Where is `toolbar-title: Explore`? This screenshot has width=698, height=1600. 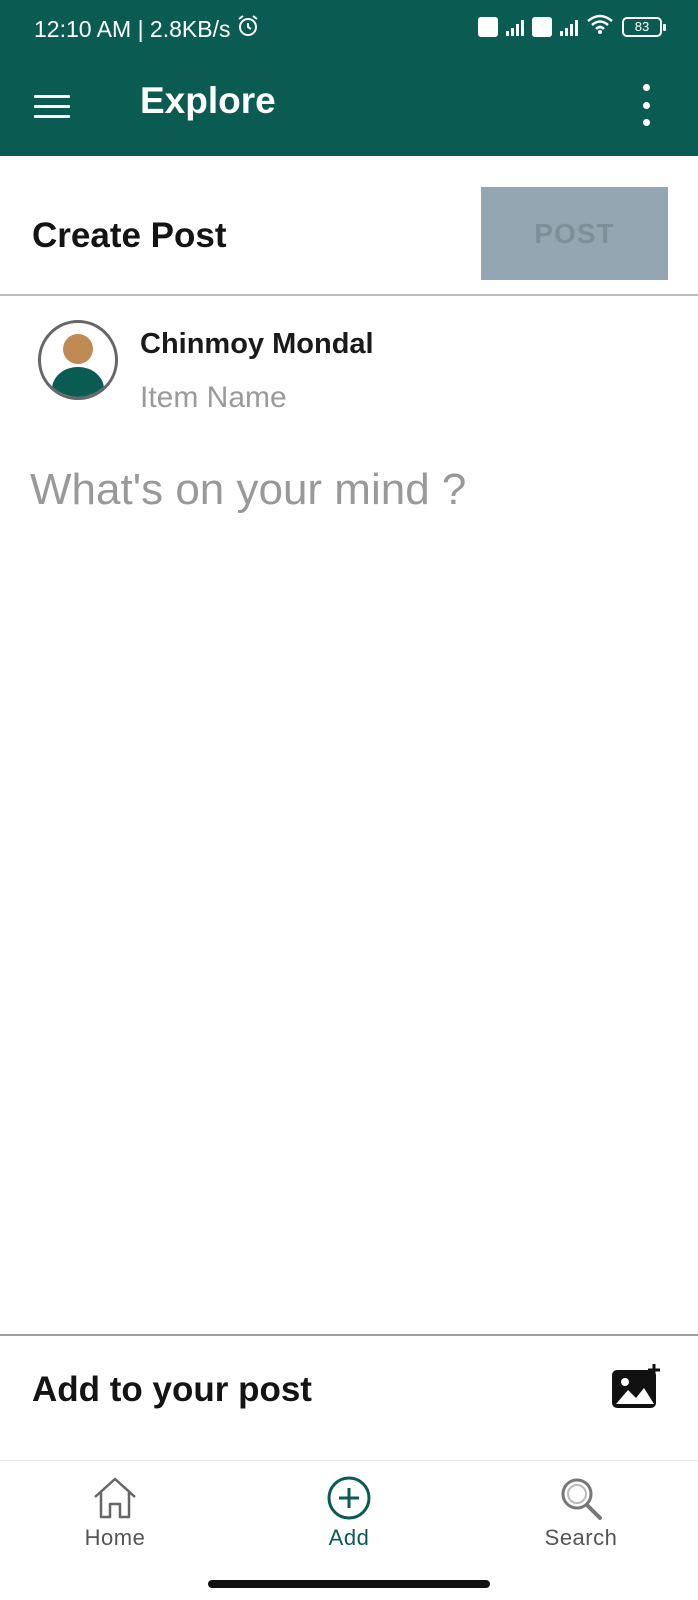
toolbar-title: Explore is located at coordinates (208, 100).